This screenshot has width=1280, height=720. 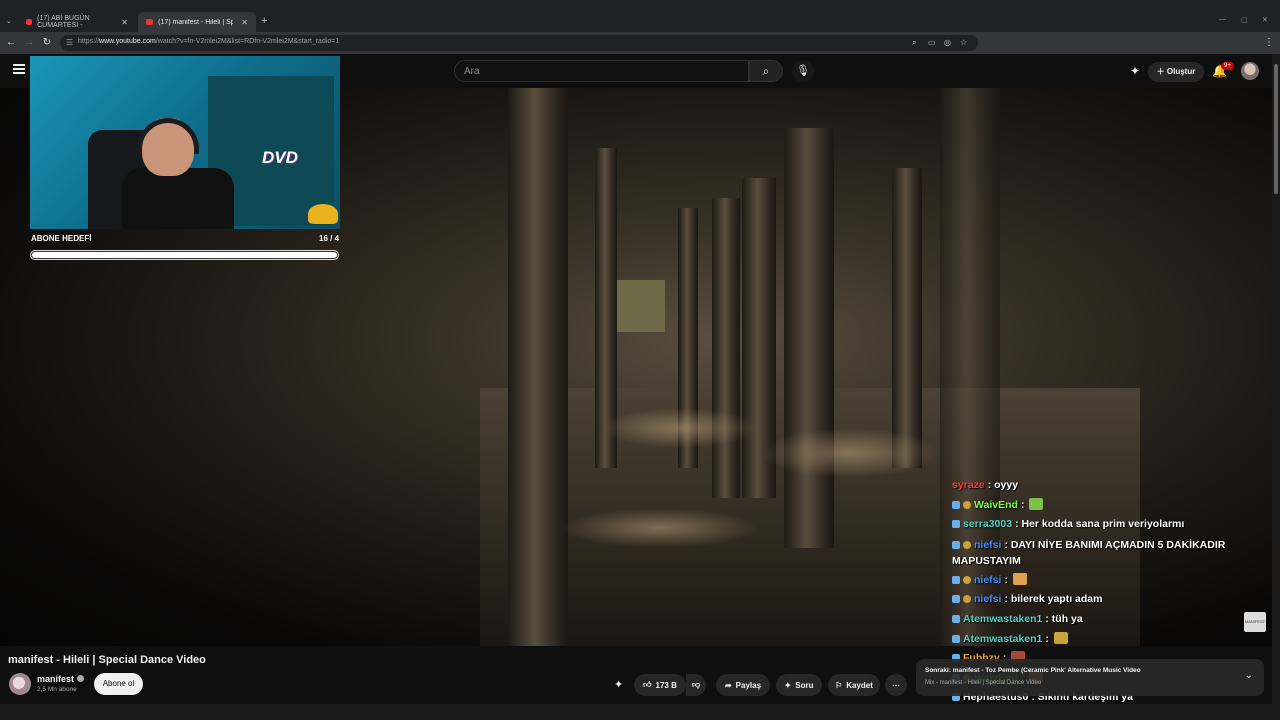 What do you see at coordinates (1064, 618) in the screenshot?
I see `chat-text: : tüh ya` at bounding box center [1064, 618].